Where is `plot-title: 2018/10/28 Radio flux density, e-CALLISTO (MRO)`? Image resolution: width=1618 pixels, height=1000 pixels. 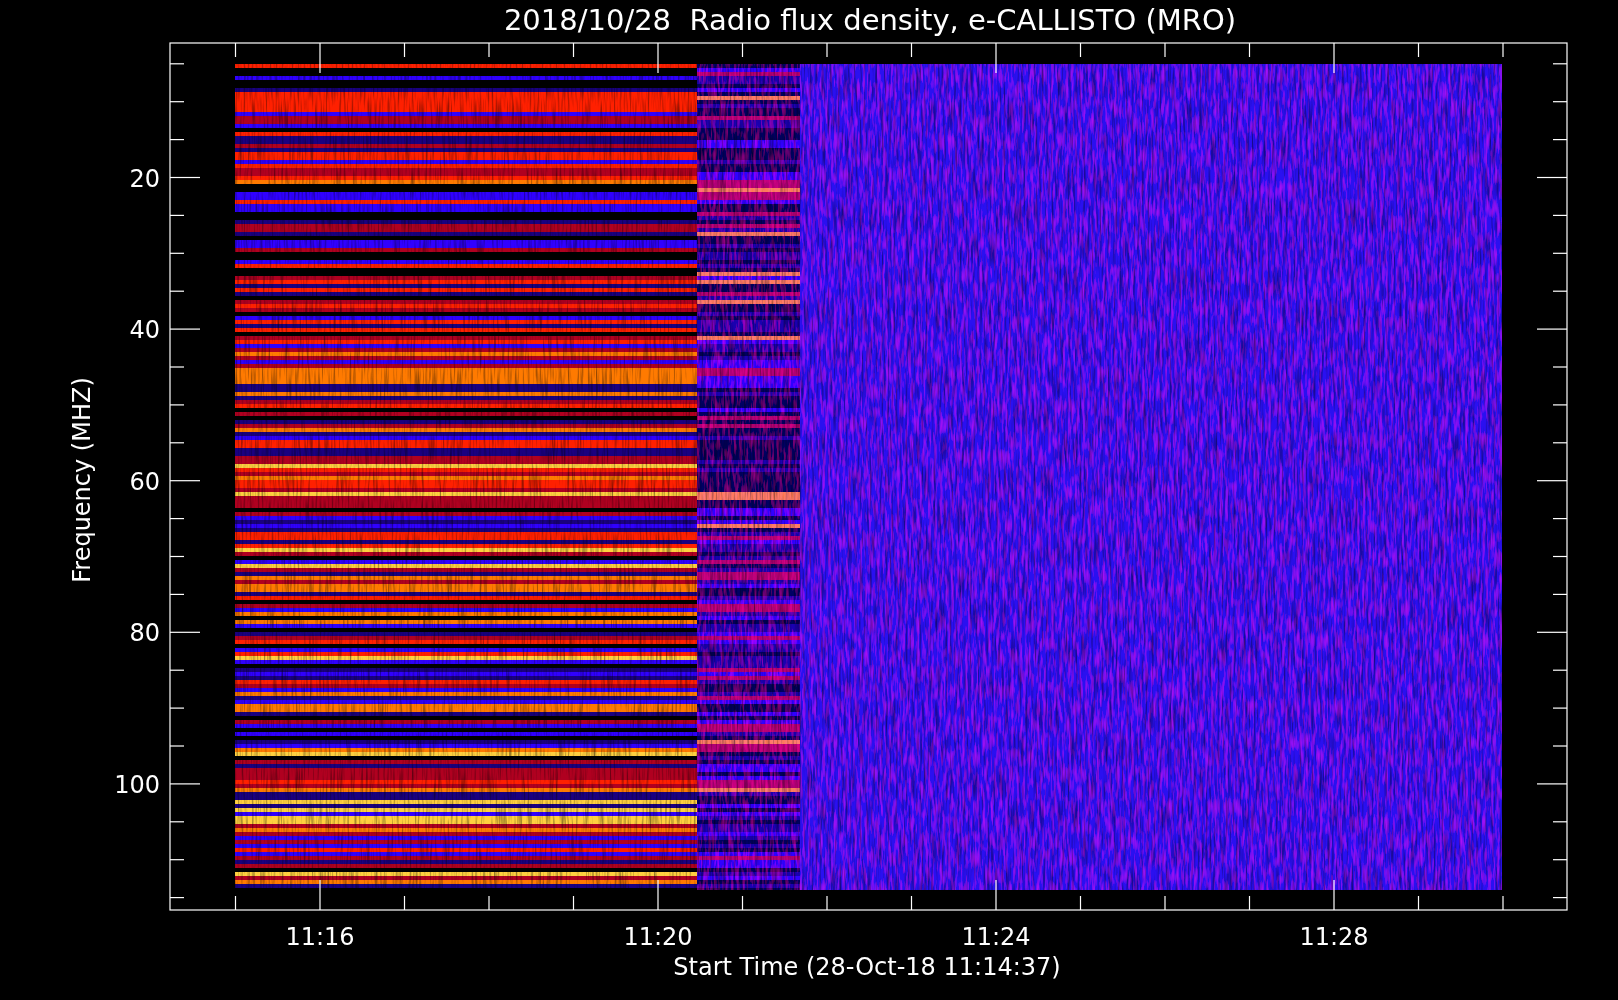 plot-title: 2018/10/28 Radio flux density, e-CALLISTO (MRO) is located at coordinates (870, 20).